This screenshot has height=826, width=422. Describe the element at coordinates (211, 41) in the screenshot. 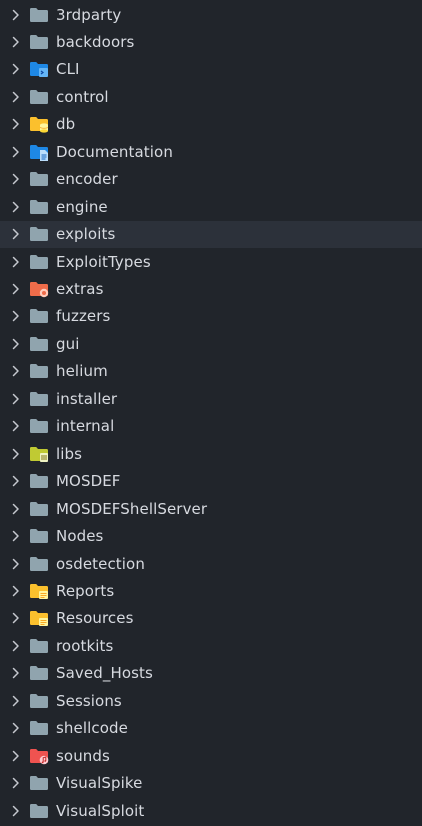

I see `folder-row-backdoors: backdoors` at that location.